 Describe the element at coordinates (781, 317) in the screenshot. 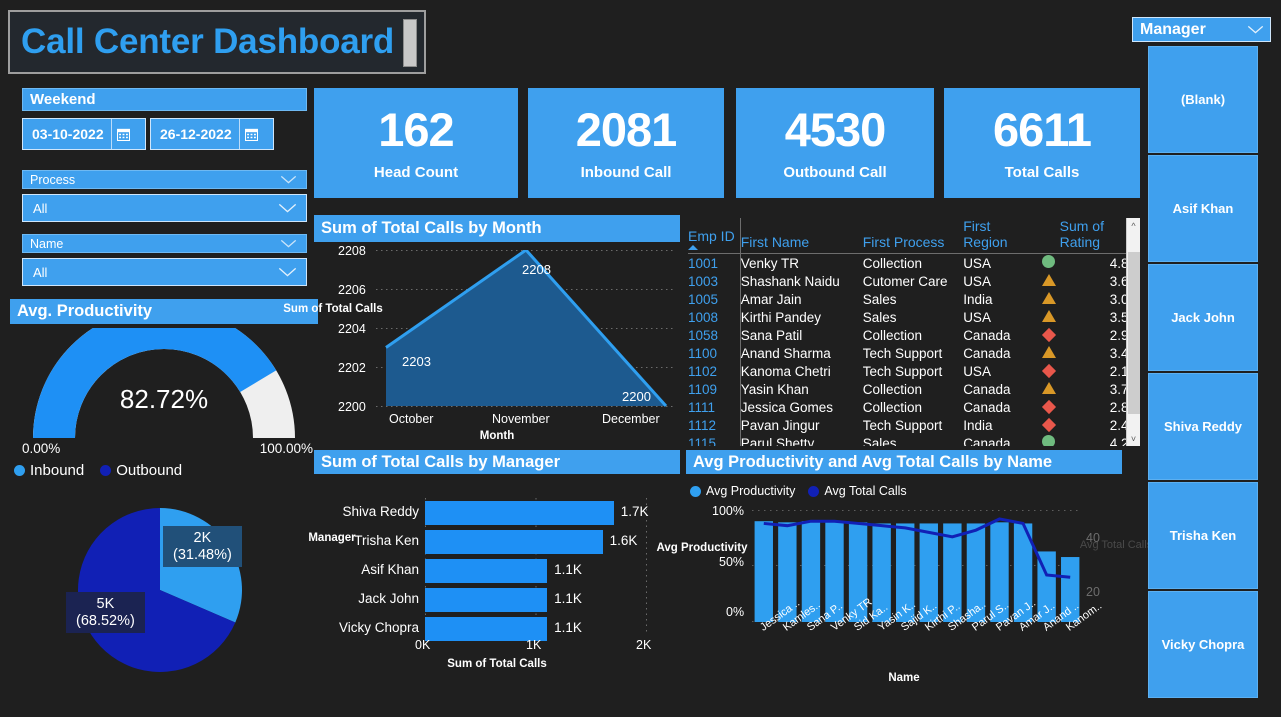

I see `cell-first-name: Kirthi Pandey` at that location.